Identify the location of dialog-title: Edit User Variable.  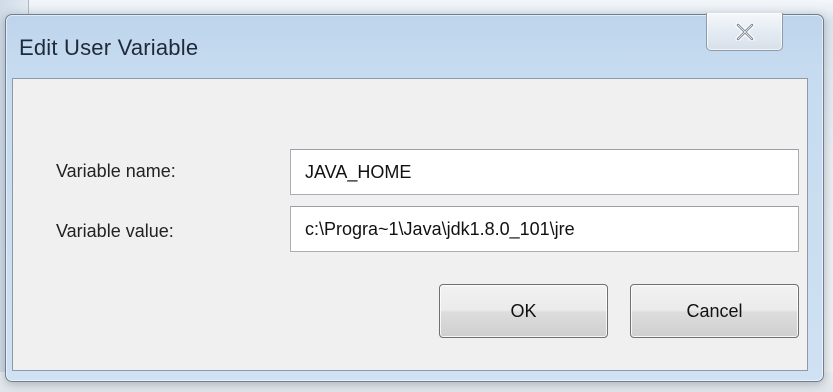
(109, 47).